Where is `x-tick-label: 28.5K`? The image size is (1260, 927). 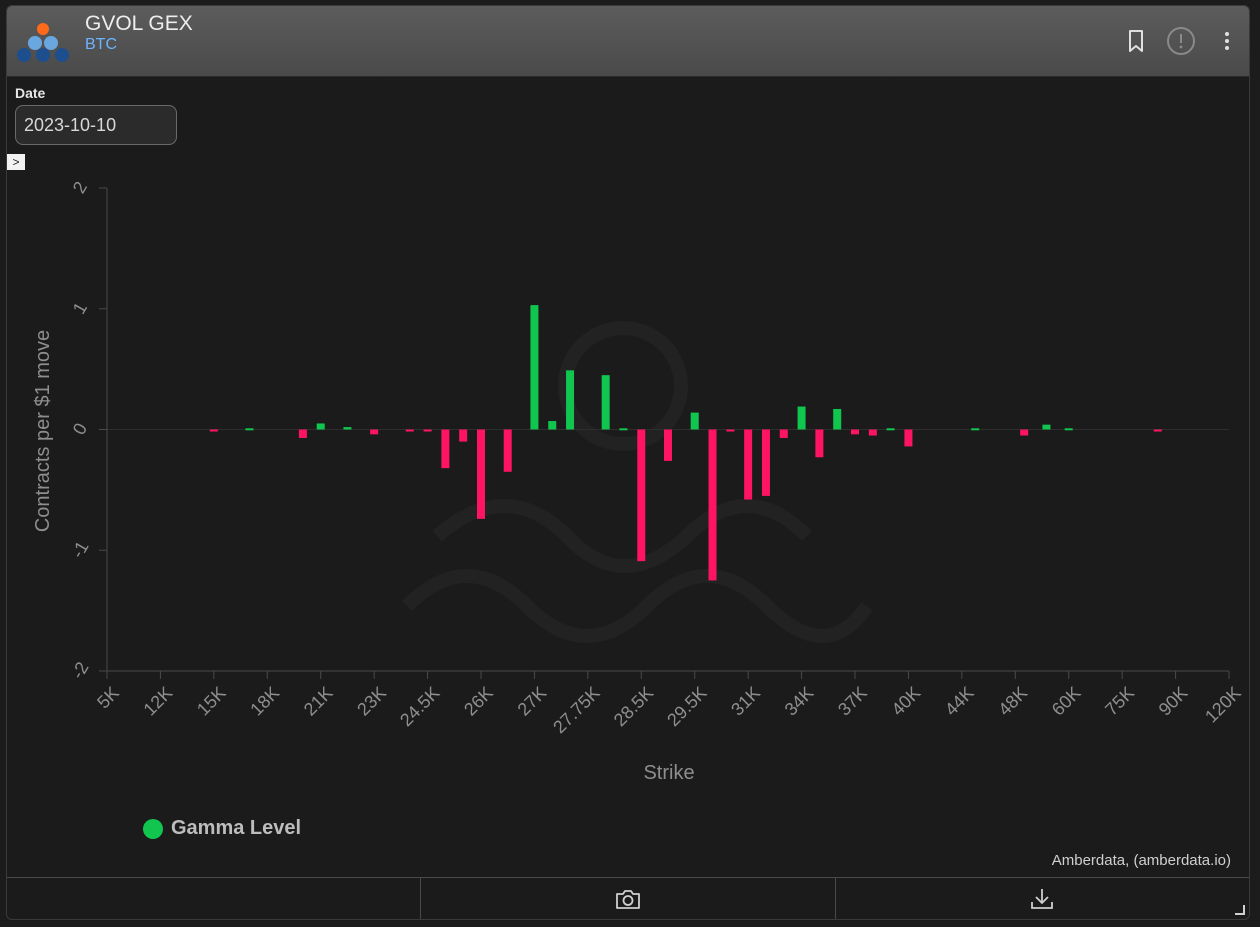 x-tick-label: 28.5K is located at coordinates (633, 706).